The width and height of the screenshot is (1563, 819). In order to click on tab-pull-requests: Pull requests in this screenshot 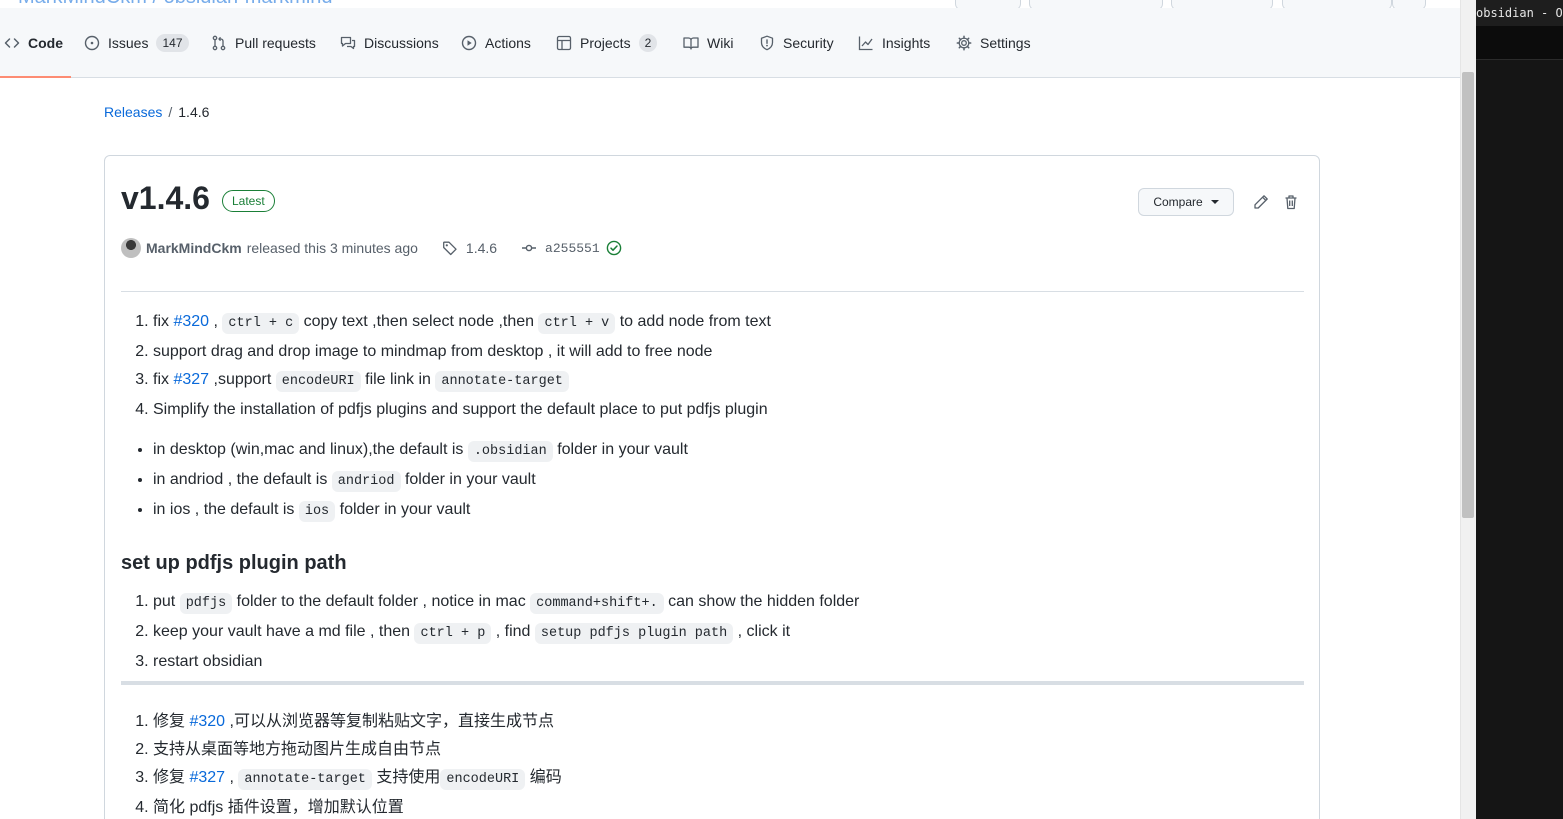, I will do `click(263, 55)`.